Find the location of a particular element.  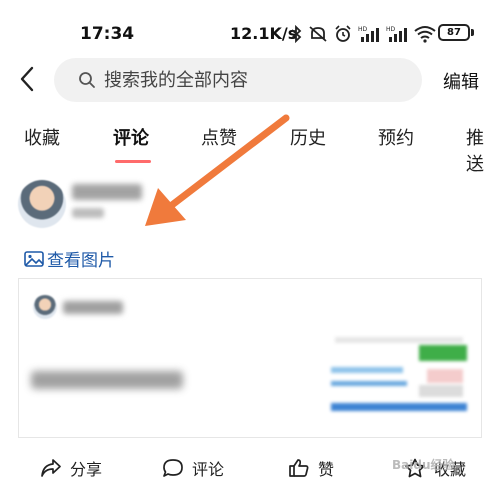

avatar is located at coordinates (42, 204).